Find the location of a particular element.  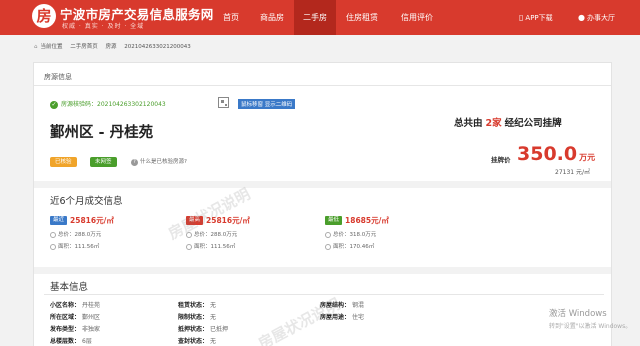

nav-second-hand: 二手房 is located at coordinates (315, 17).